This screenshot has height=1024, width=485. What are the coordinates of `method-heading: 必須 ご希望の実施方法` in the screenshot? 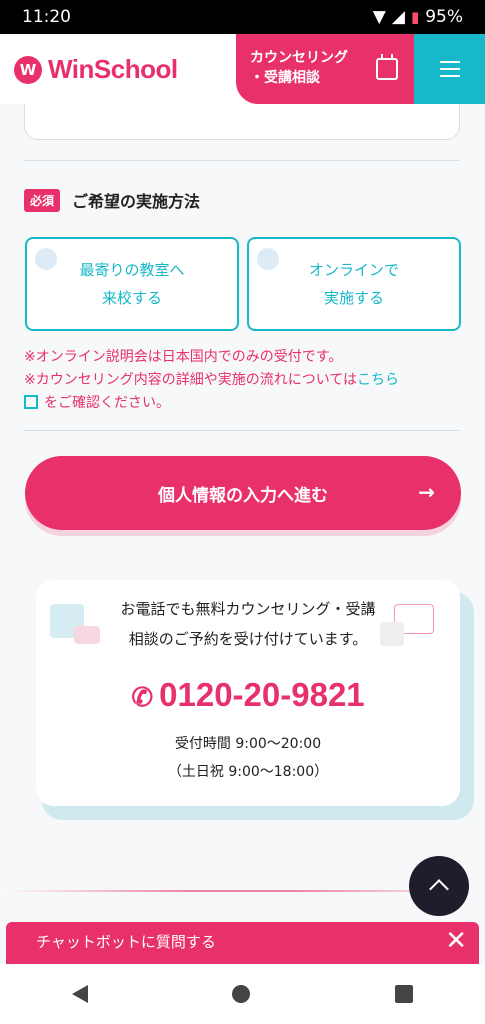 It's located at (112, 200).